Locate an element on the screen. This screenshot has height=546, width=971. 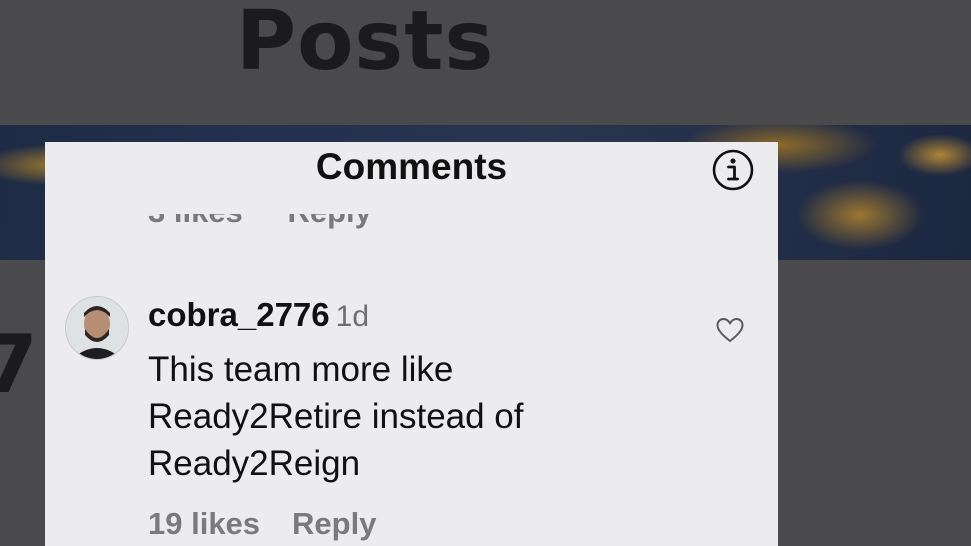
comment-text-line: This team more like is located at coordinates (301, 369).